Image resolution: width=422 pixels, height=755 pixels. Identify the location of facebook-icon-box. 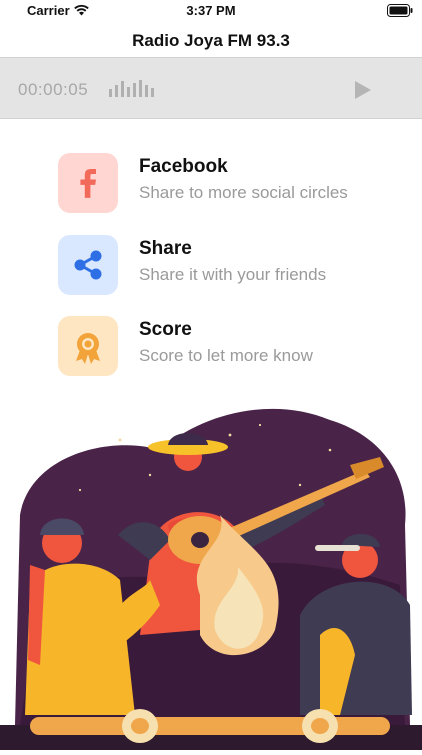
(88, 183).